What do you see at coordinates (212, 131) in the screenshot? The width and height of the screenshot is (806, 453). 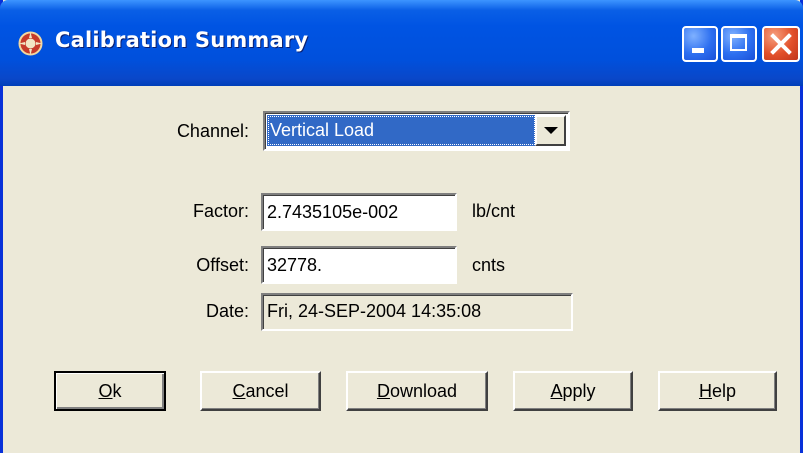 I see `channel-label: Channel:` at bounding box center [212, 131].